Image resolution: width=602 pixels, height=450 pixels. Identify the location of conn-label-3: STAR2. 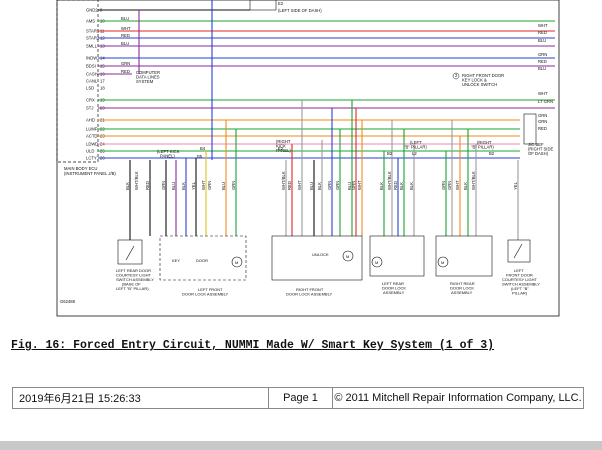
(93, 38).